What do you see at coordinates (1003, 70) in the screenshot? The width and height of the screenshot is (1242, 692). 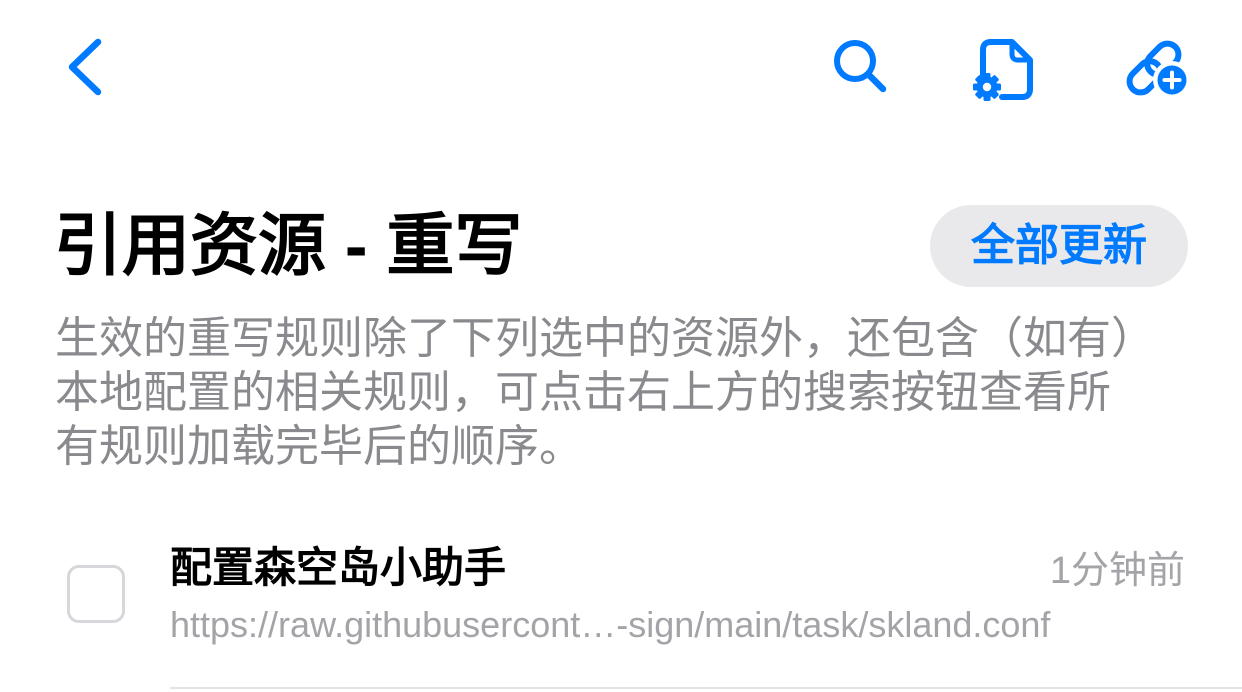 I see `document-gear-icon` at bounding box center [1003, 70].